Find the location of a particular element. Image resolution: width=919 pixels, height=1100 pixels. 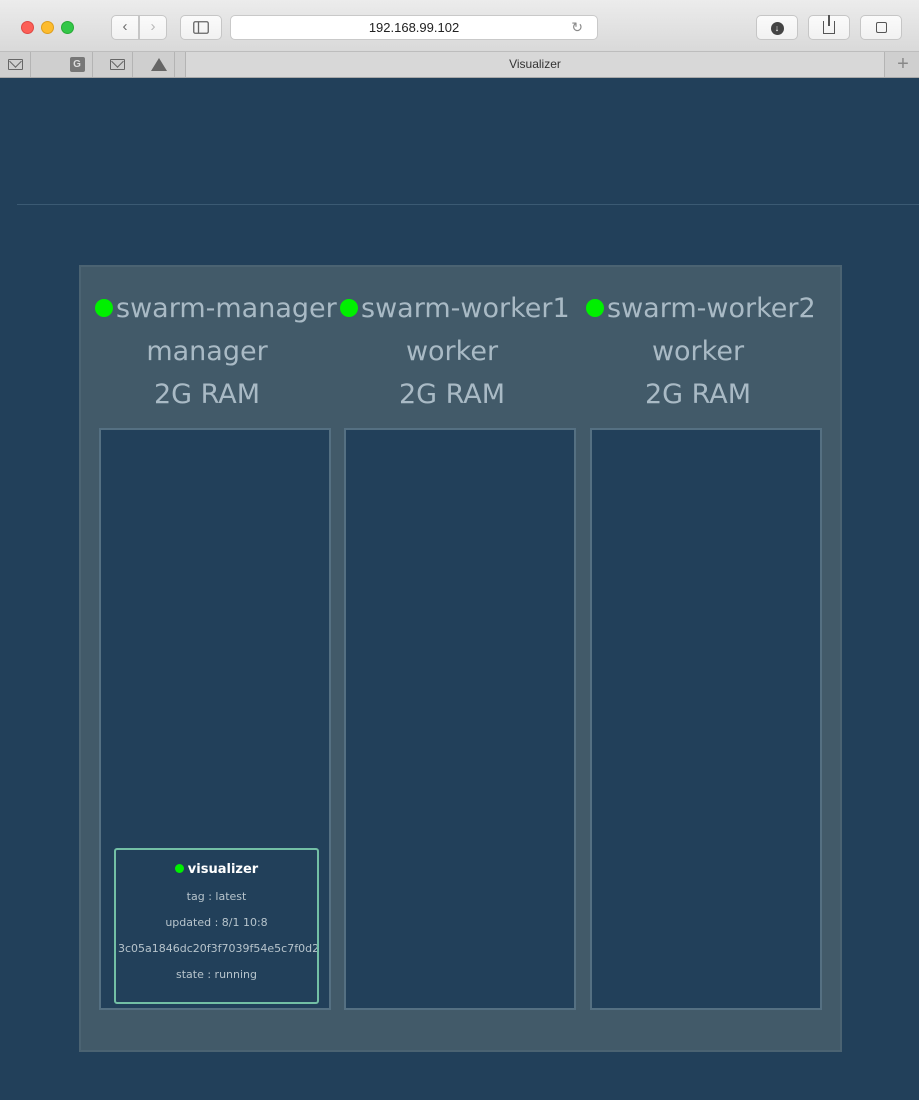

drive-icon is located at coordinates (159, 64).